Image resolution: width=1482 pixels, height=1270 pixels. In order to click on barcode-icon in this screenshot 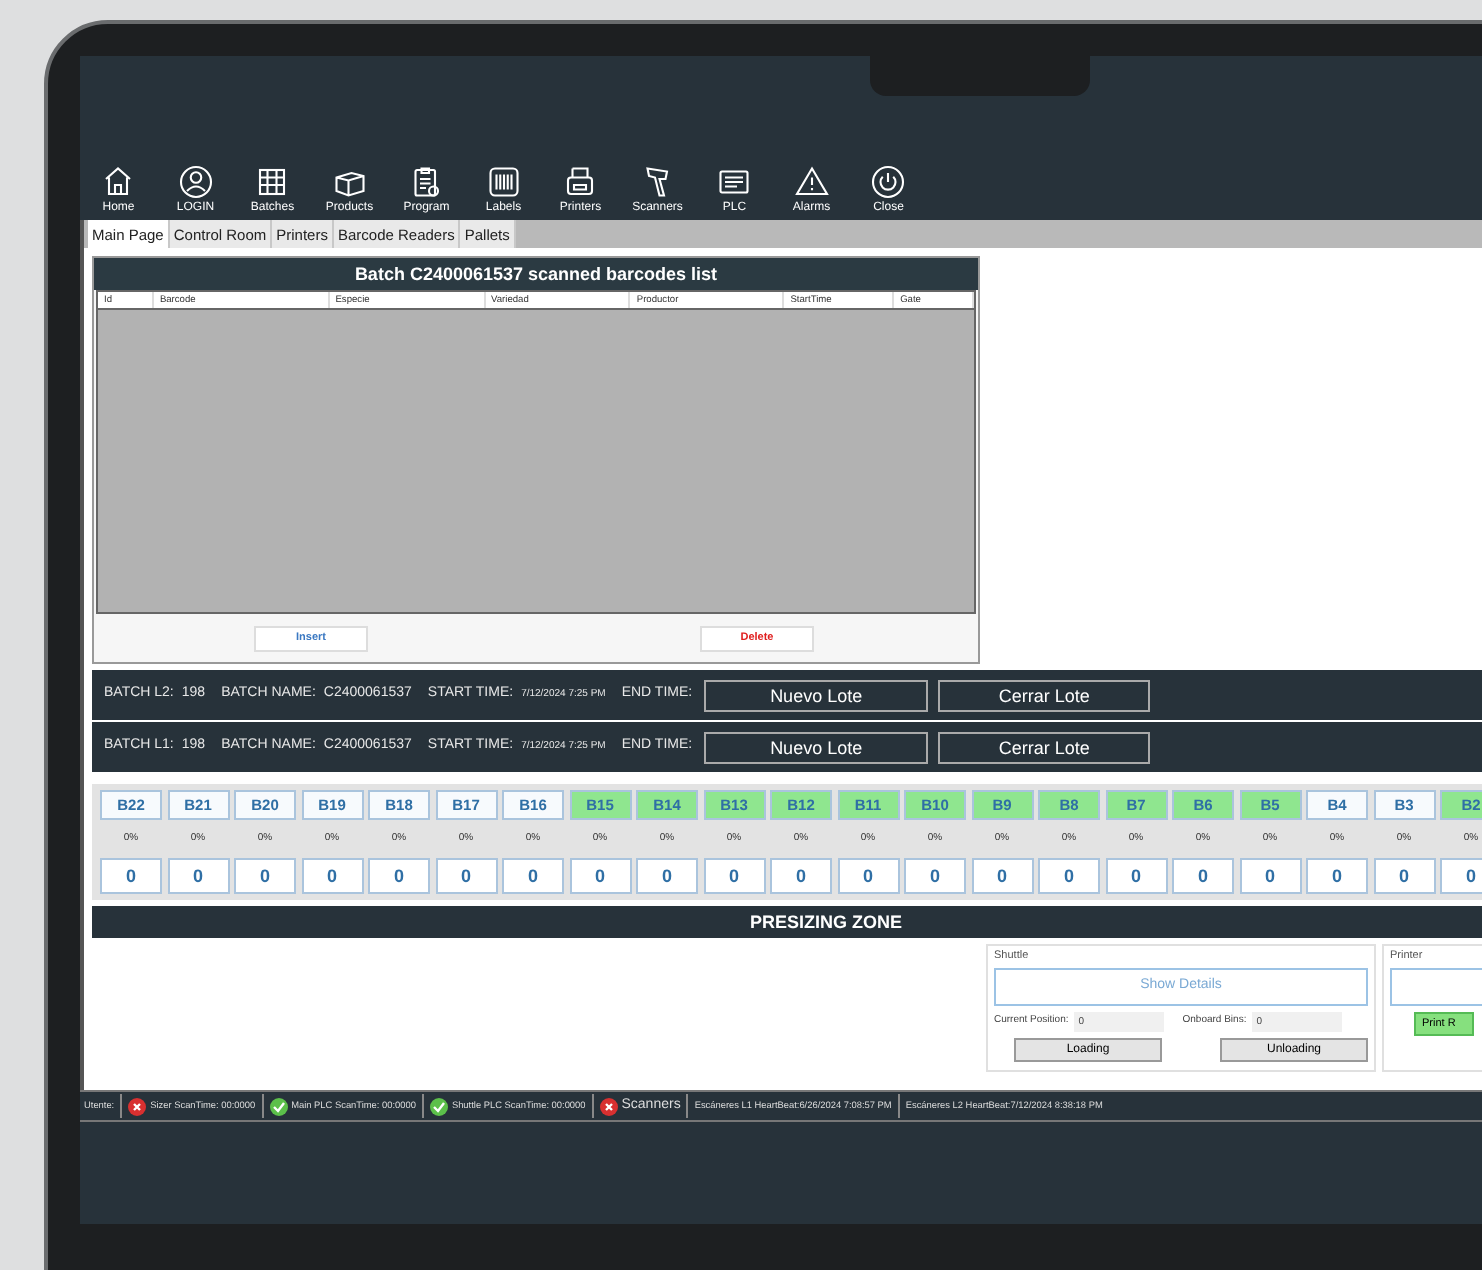, I will do `click(503, 182)`.